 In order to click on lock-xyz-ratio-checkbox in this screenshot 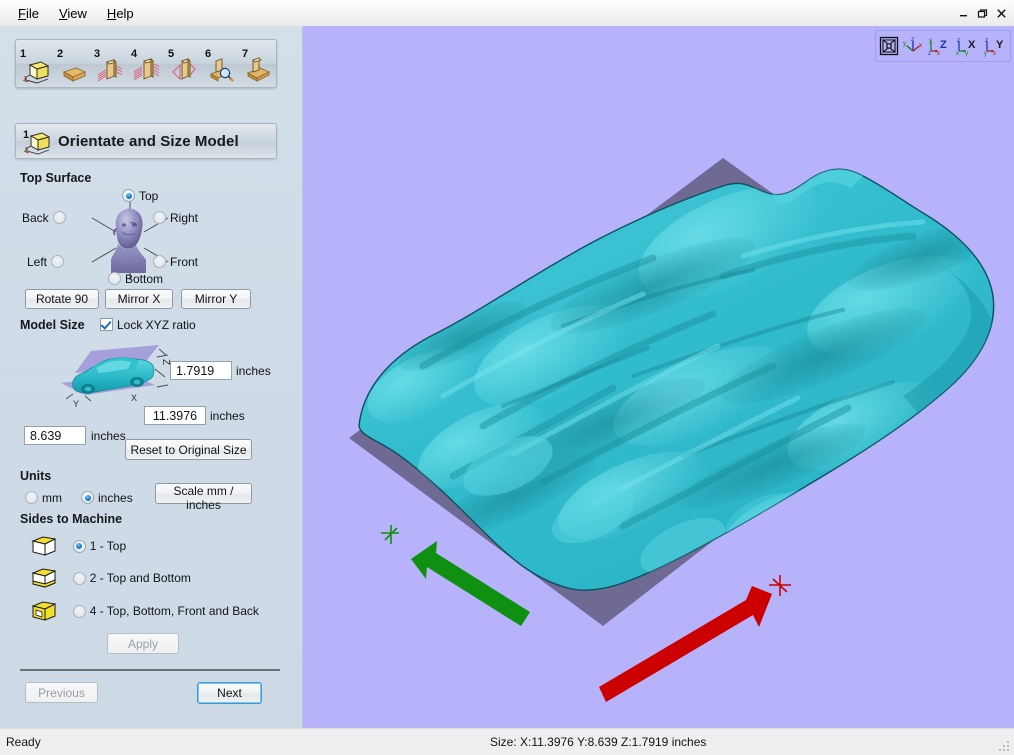, I will do `click(106, 325)`.